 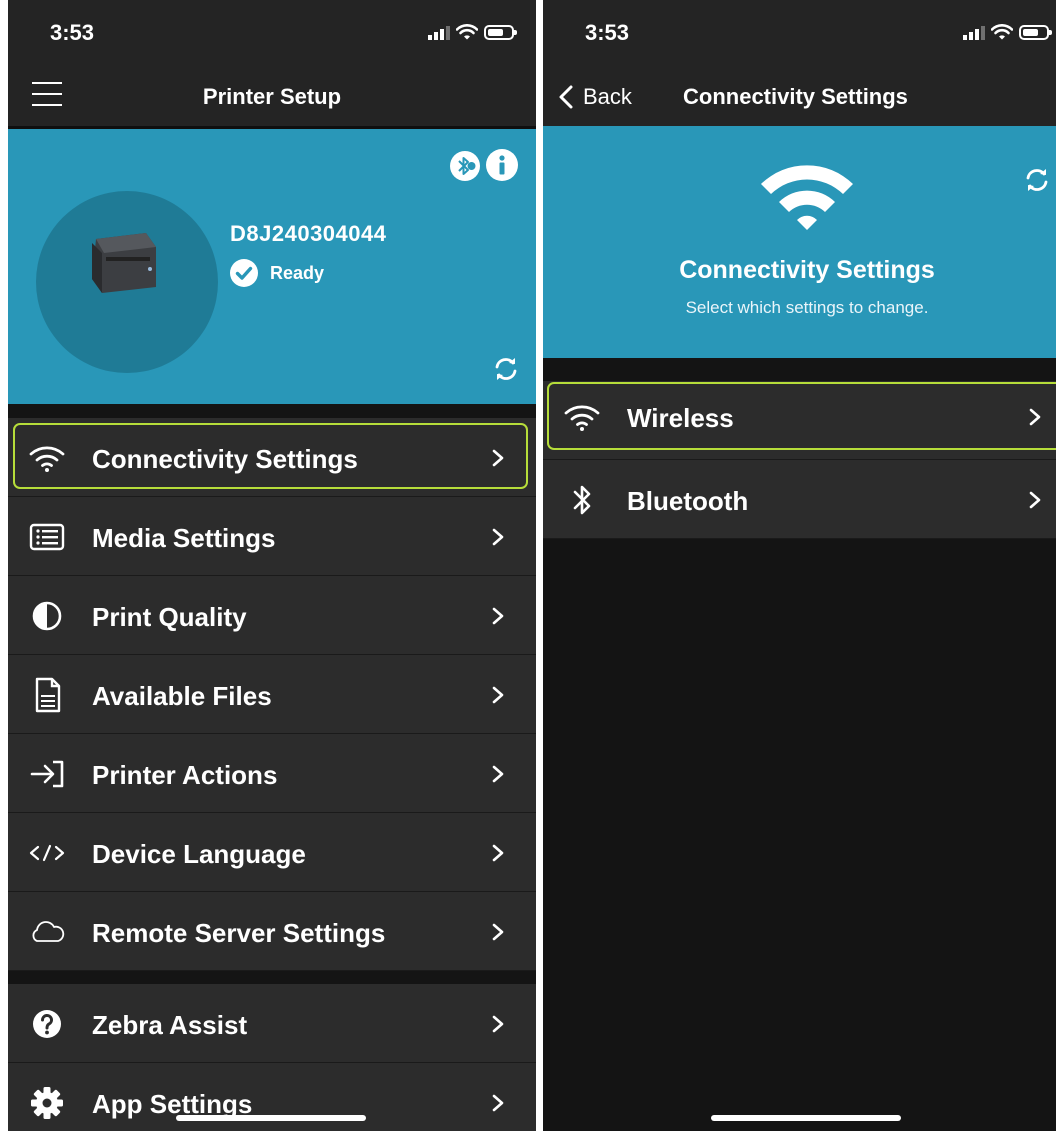 What do you see at coordinates (799, 499) in the screenshot?
I see `menu-item-bluetooth: Bluetooth` at bounding box center [799, 499].